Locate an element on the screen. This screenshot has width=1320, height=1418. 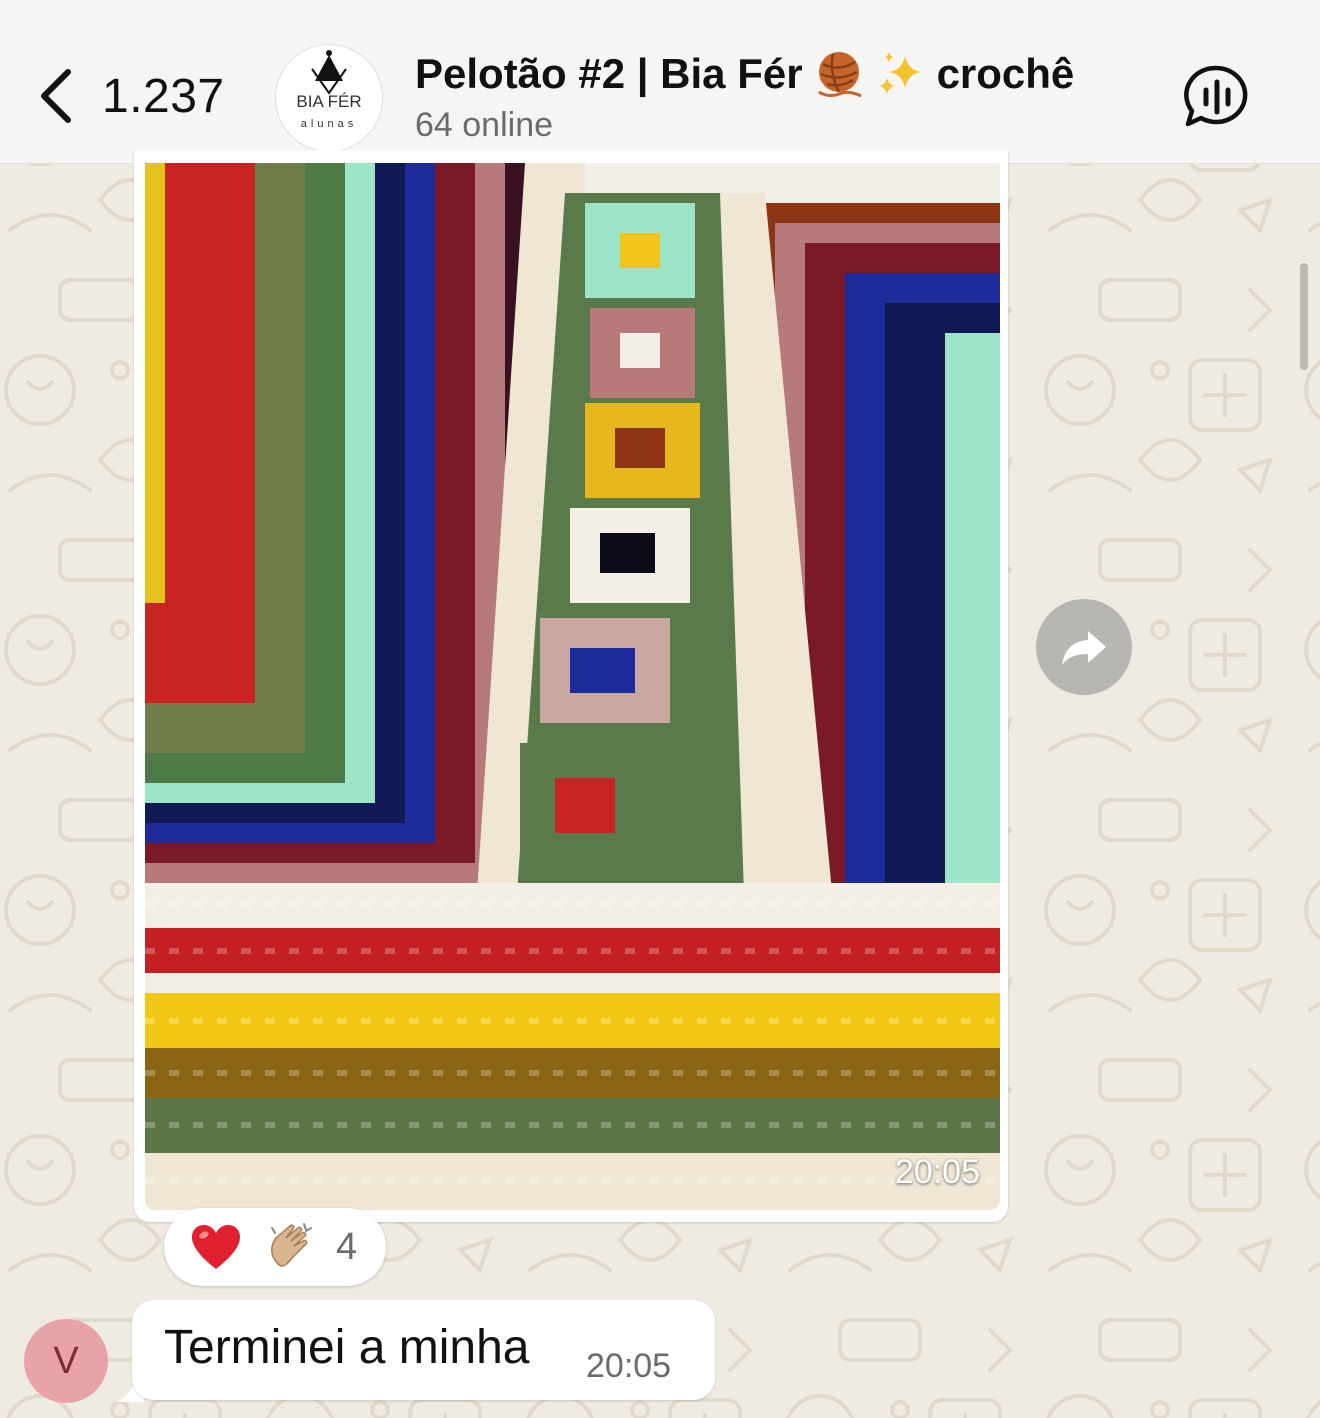
svg-text: BIA FÉR is located at coordinates (328, 101).